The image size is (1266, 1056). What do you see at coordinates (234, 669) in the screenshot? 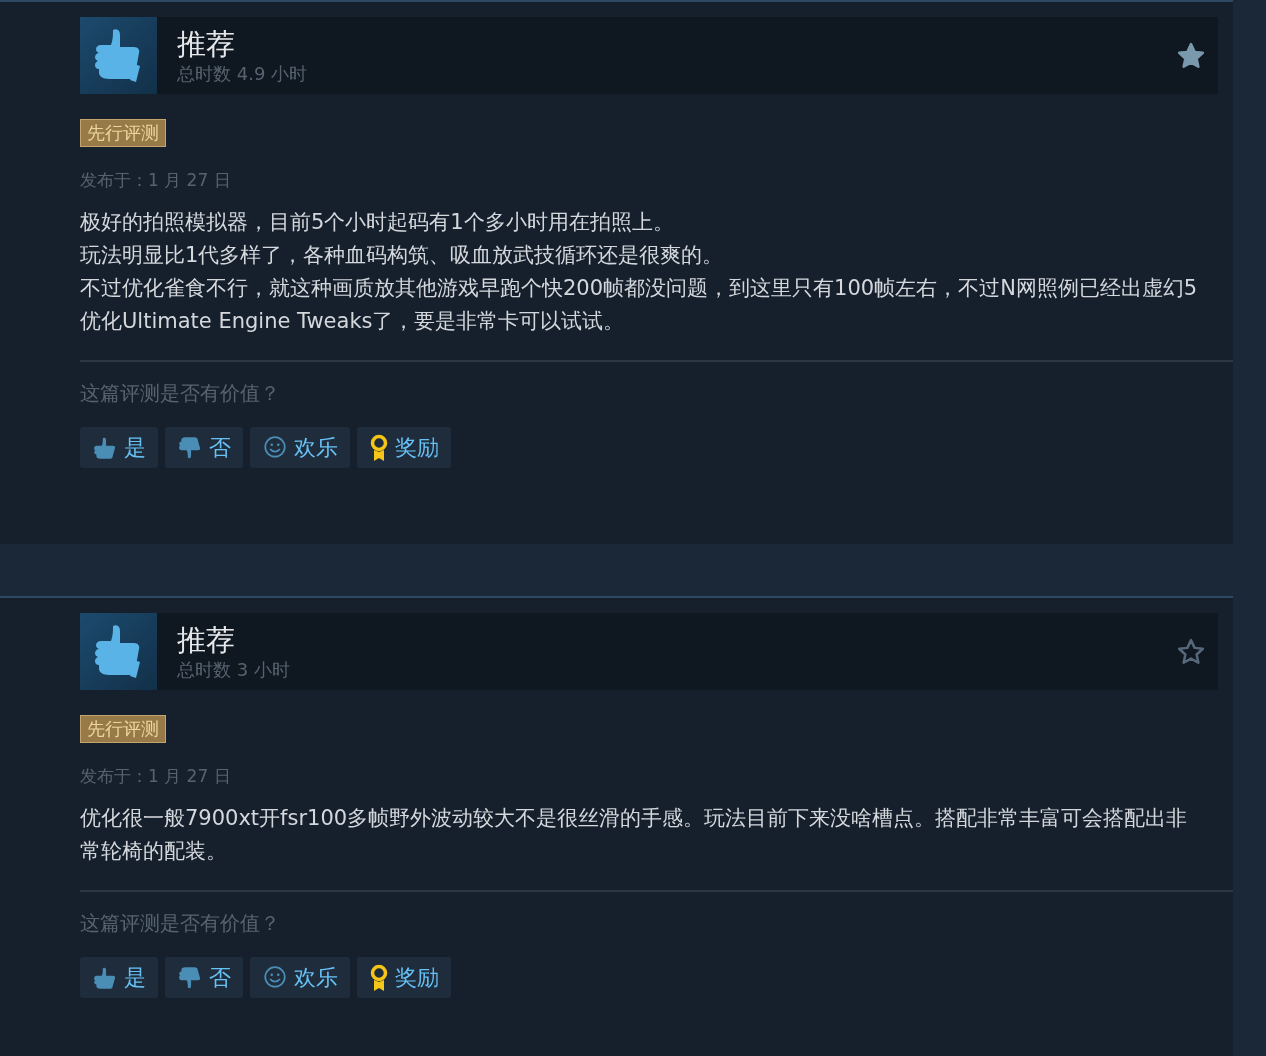
I see `playtime: 总时数 3 小时` at bounding box center [234, 669].